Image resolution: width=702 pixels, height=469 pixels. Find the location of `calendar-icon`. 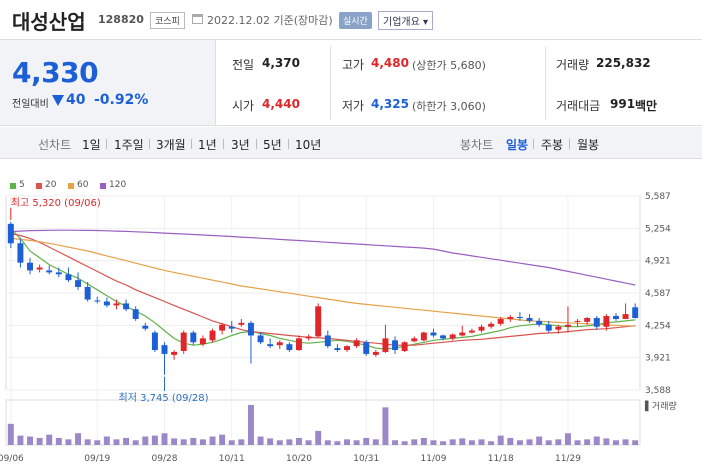

calendar-icon is located at coordinates (197, 19).